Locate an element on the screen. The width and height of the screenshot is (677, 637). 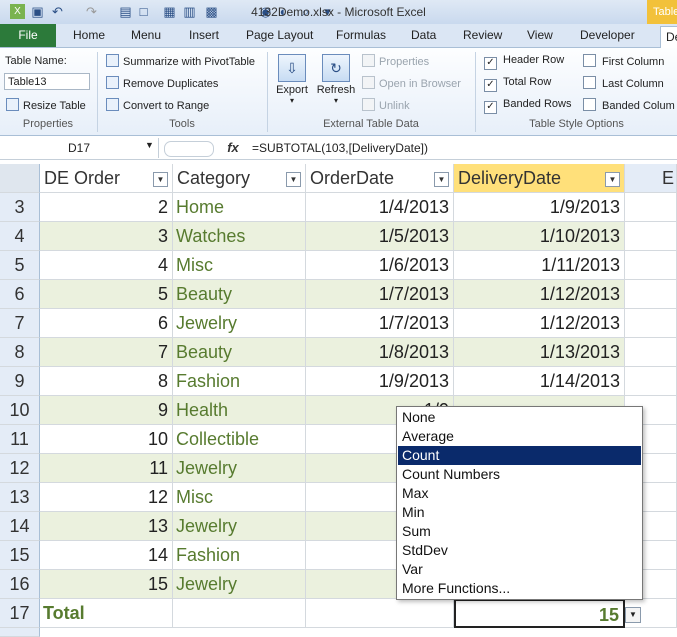
tab-developer: Developer is located at coordinates (607, 35).